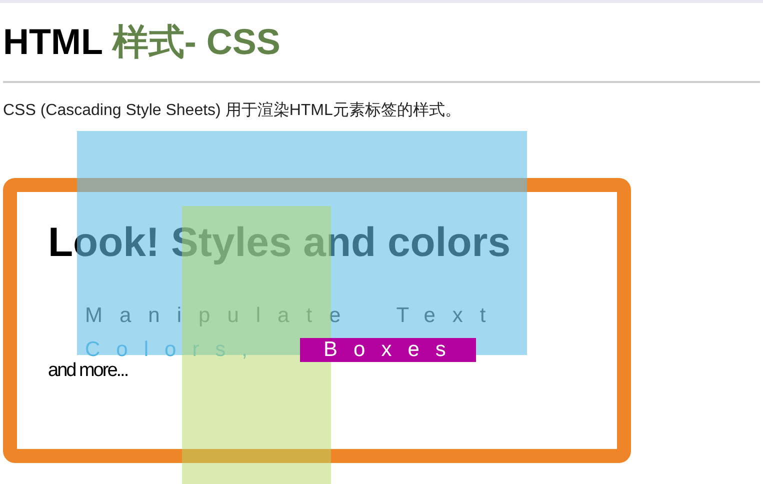  Describe the element at coordinates (232, 111) in the screenshot. I see `intro-paragraph: CSS (Cascading Style Sheets) 用于渲染HTML元素标签的样式。` at that location.